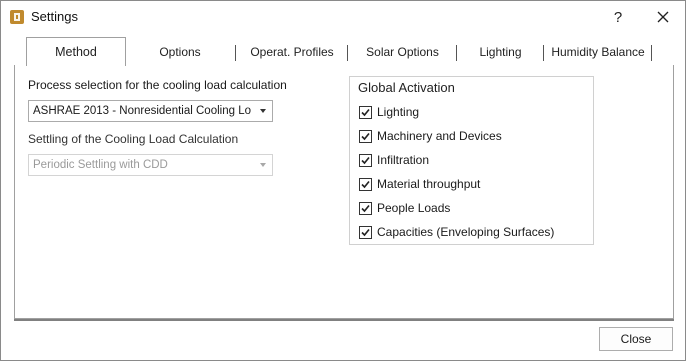  Describe the element at coordinates (414, 208) in the screenshot. I see `checkbox-label: People Loads` at that location.